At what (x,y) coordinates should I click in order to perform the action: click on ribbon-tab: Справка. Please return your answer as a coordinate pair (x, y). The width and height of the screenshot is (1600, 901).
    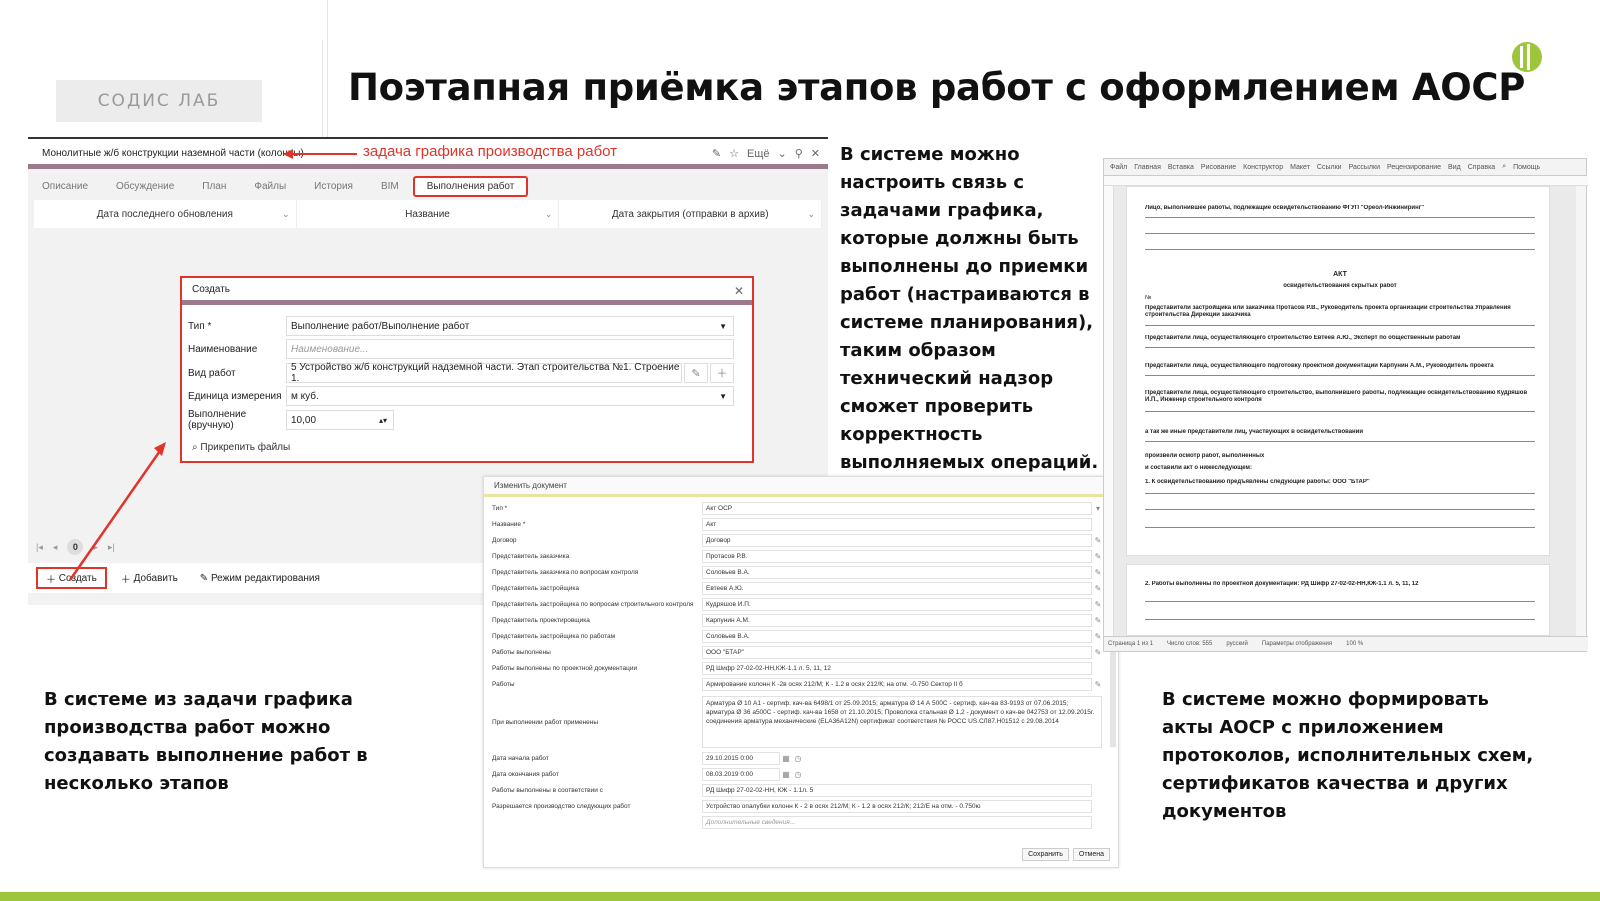
    Looking at the image, I should click on (1481, 167).